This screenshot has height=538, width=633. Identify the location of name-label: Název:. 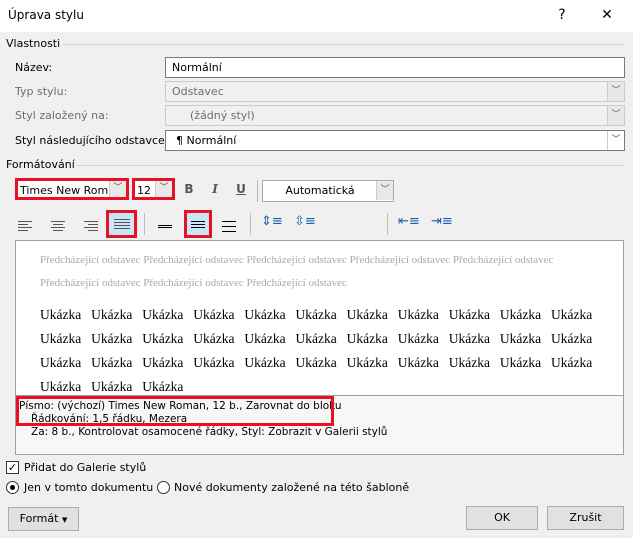
(34, 67).